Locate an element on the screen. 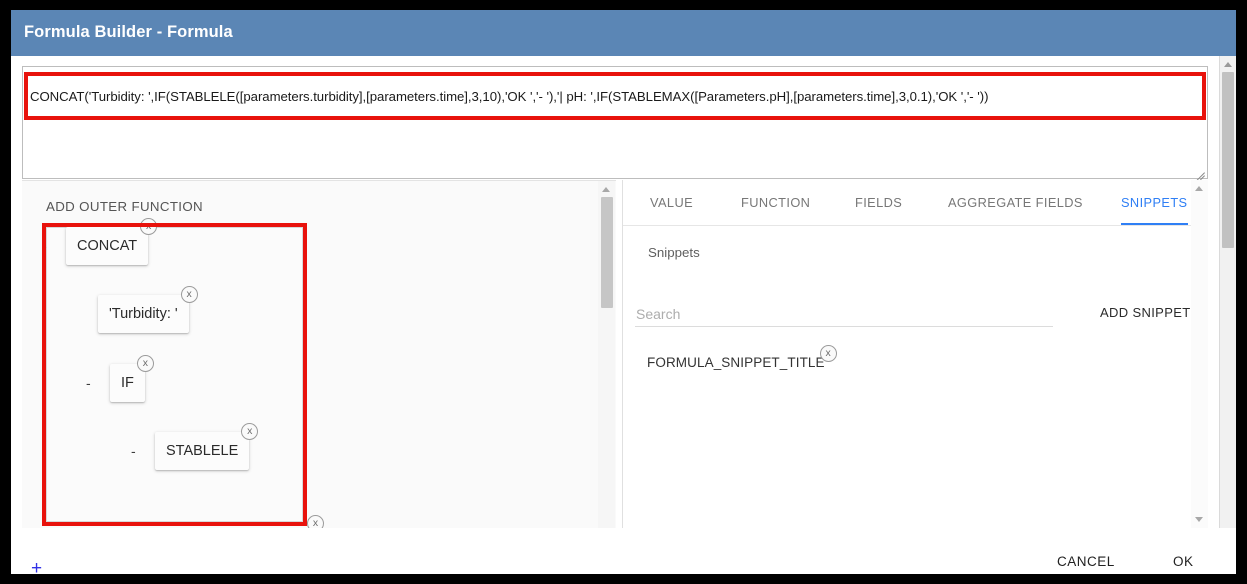 Image resolution: width=1247 pixels, height=584 pixels. tab-label: FIELDS is located at coordinates (879, 202).